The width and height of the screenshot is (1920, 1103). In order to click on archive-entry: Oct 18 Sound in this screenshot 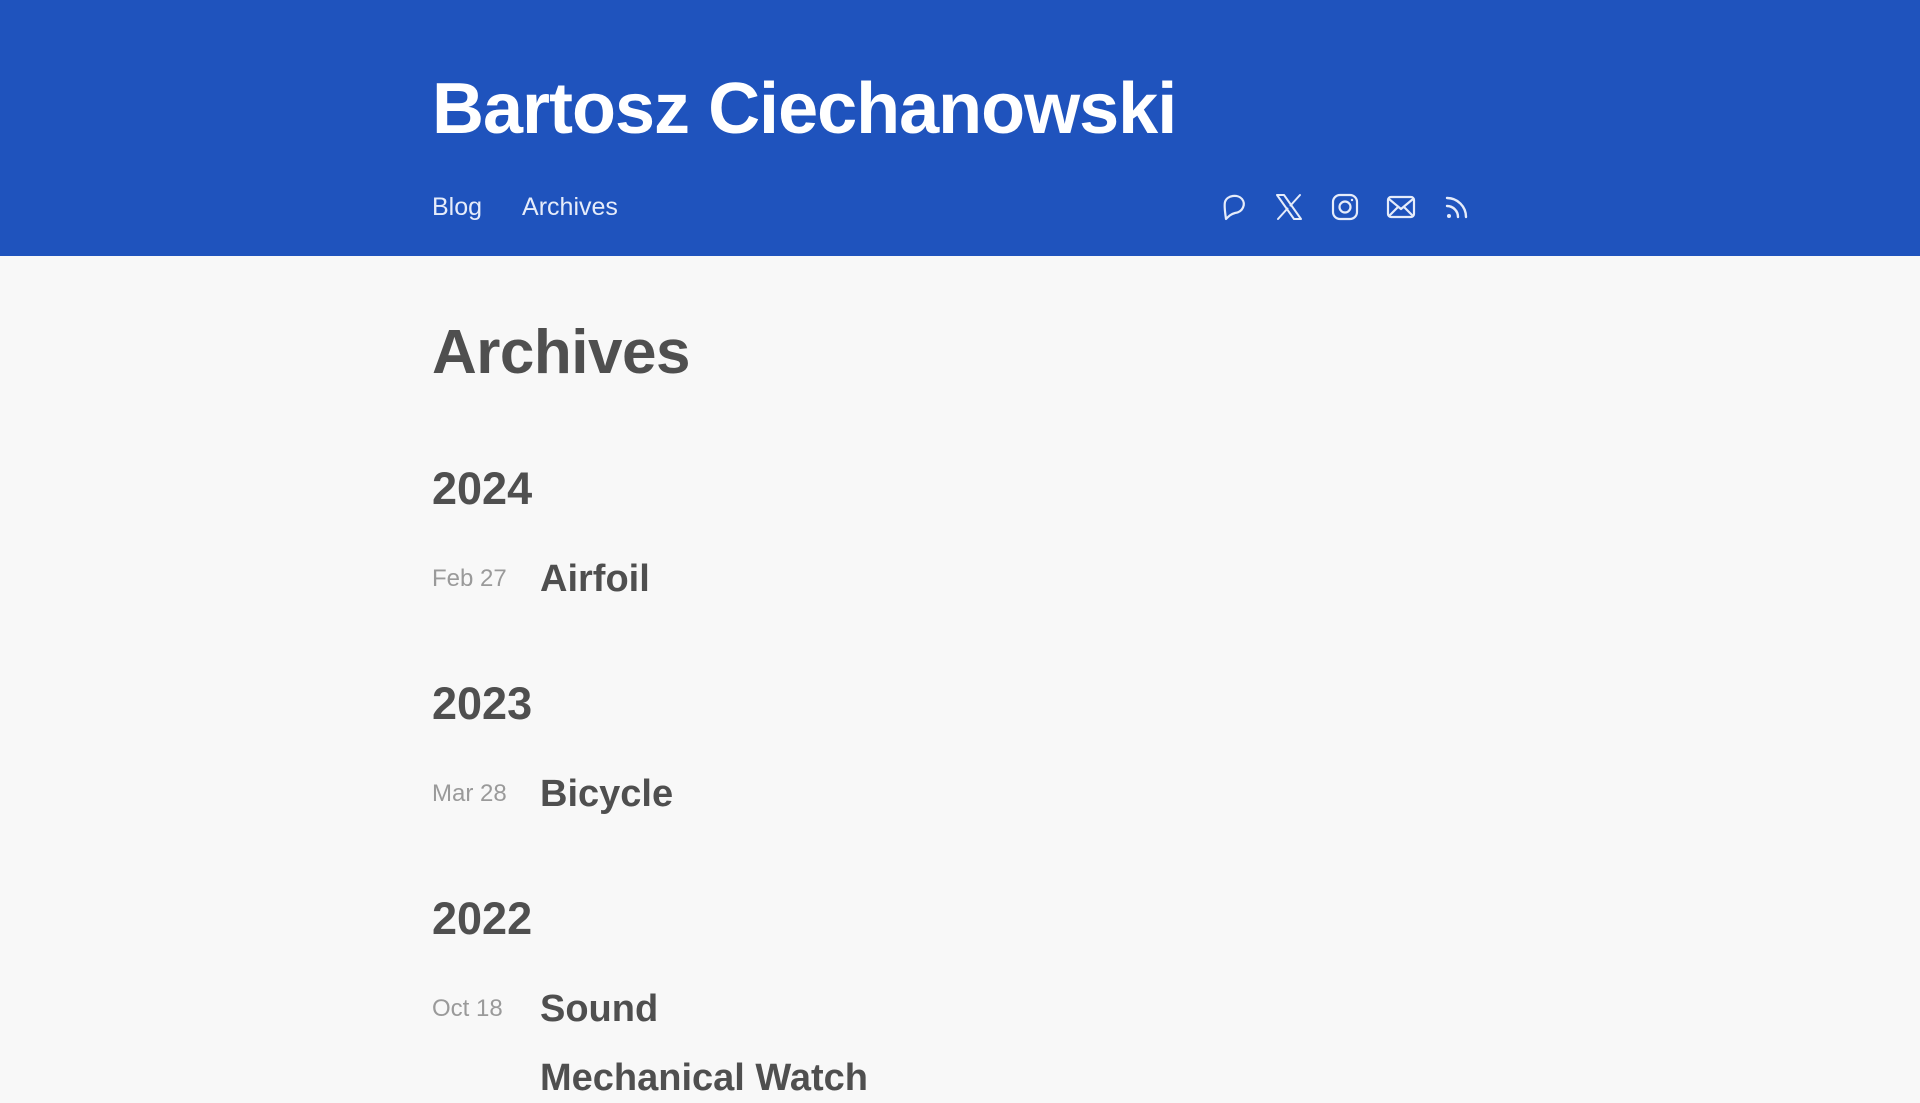, I will do `click(545, 1009)`.